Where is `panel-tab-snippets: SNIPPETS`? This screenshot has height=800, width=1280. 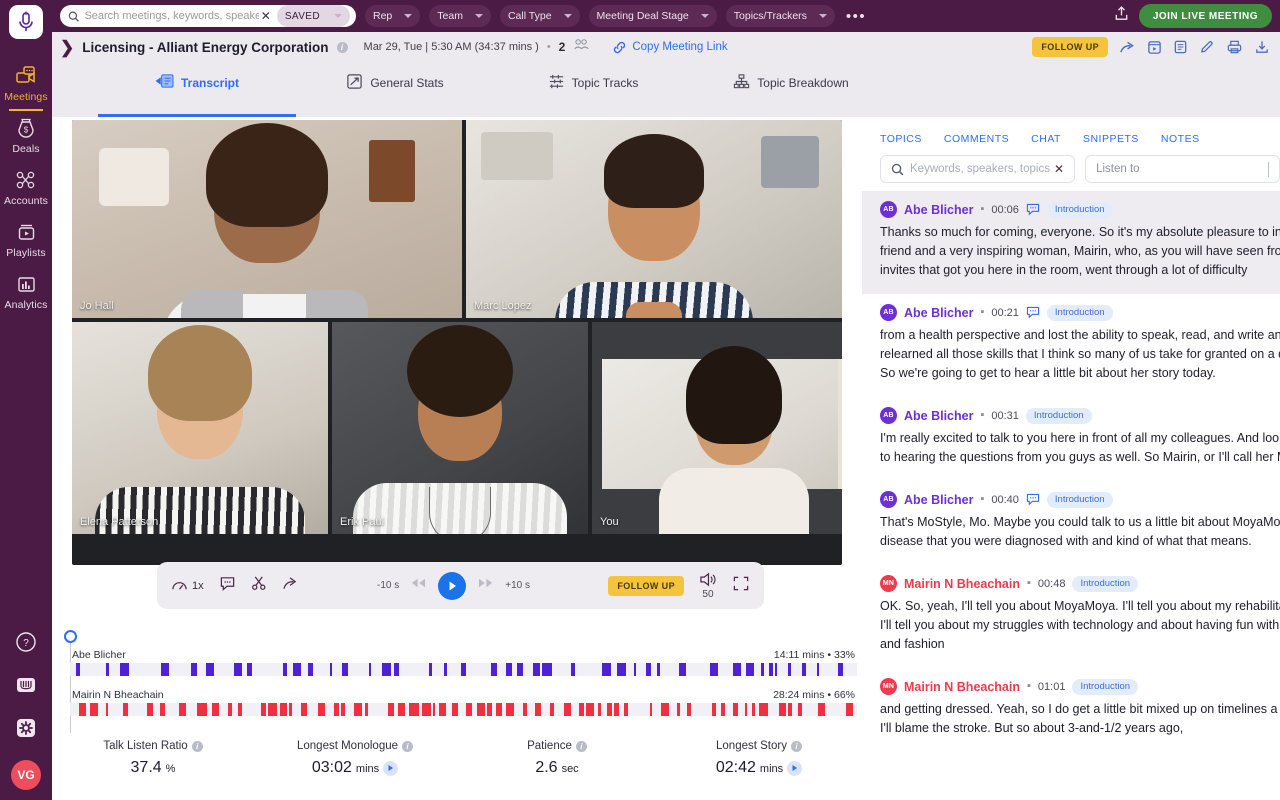 panel-tab-snippets: SNIPPETS is located at coordinates (1111, 139).